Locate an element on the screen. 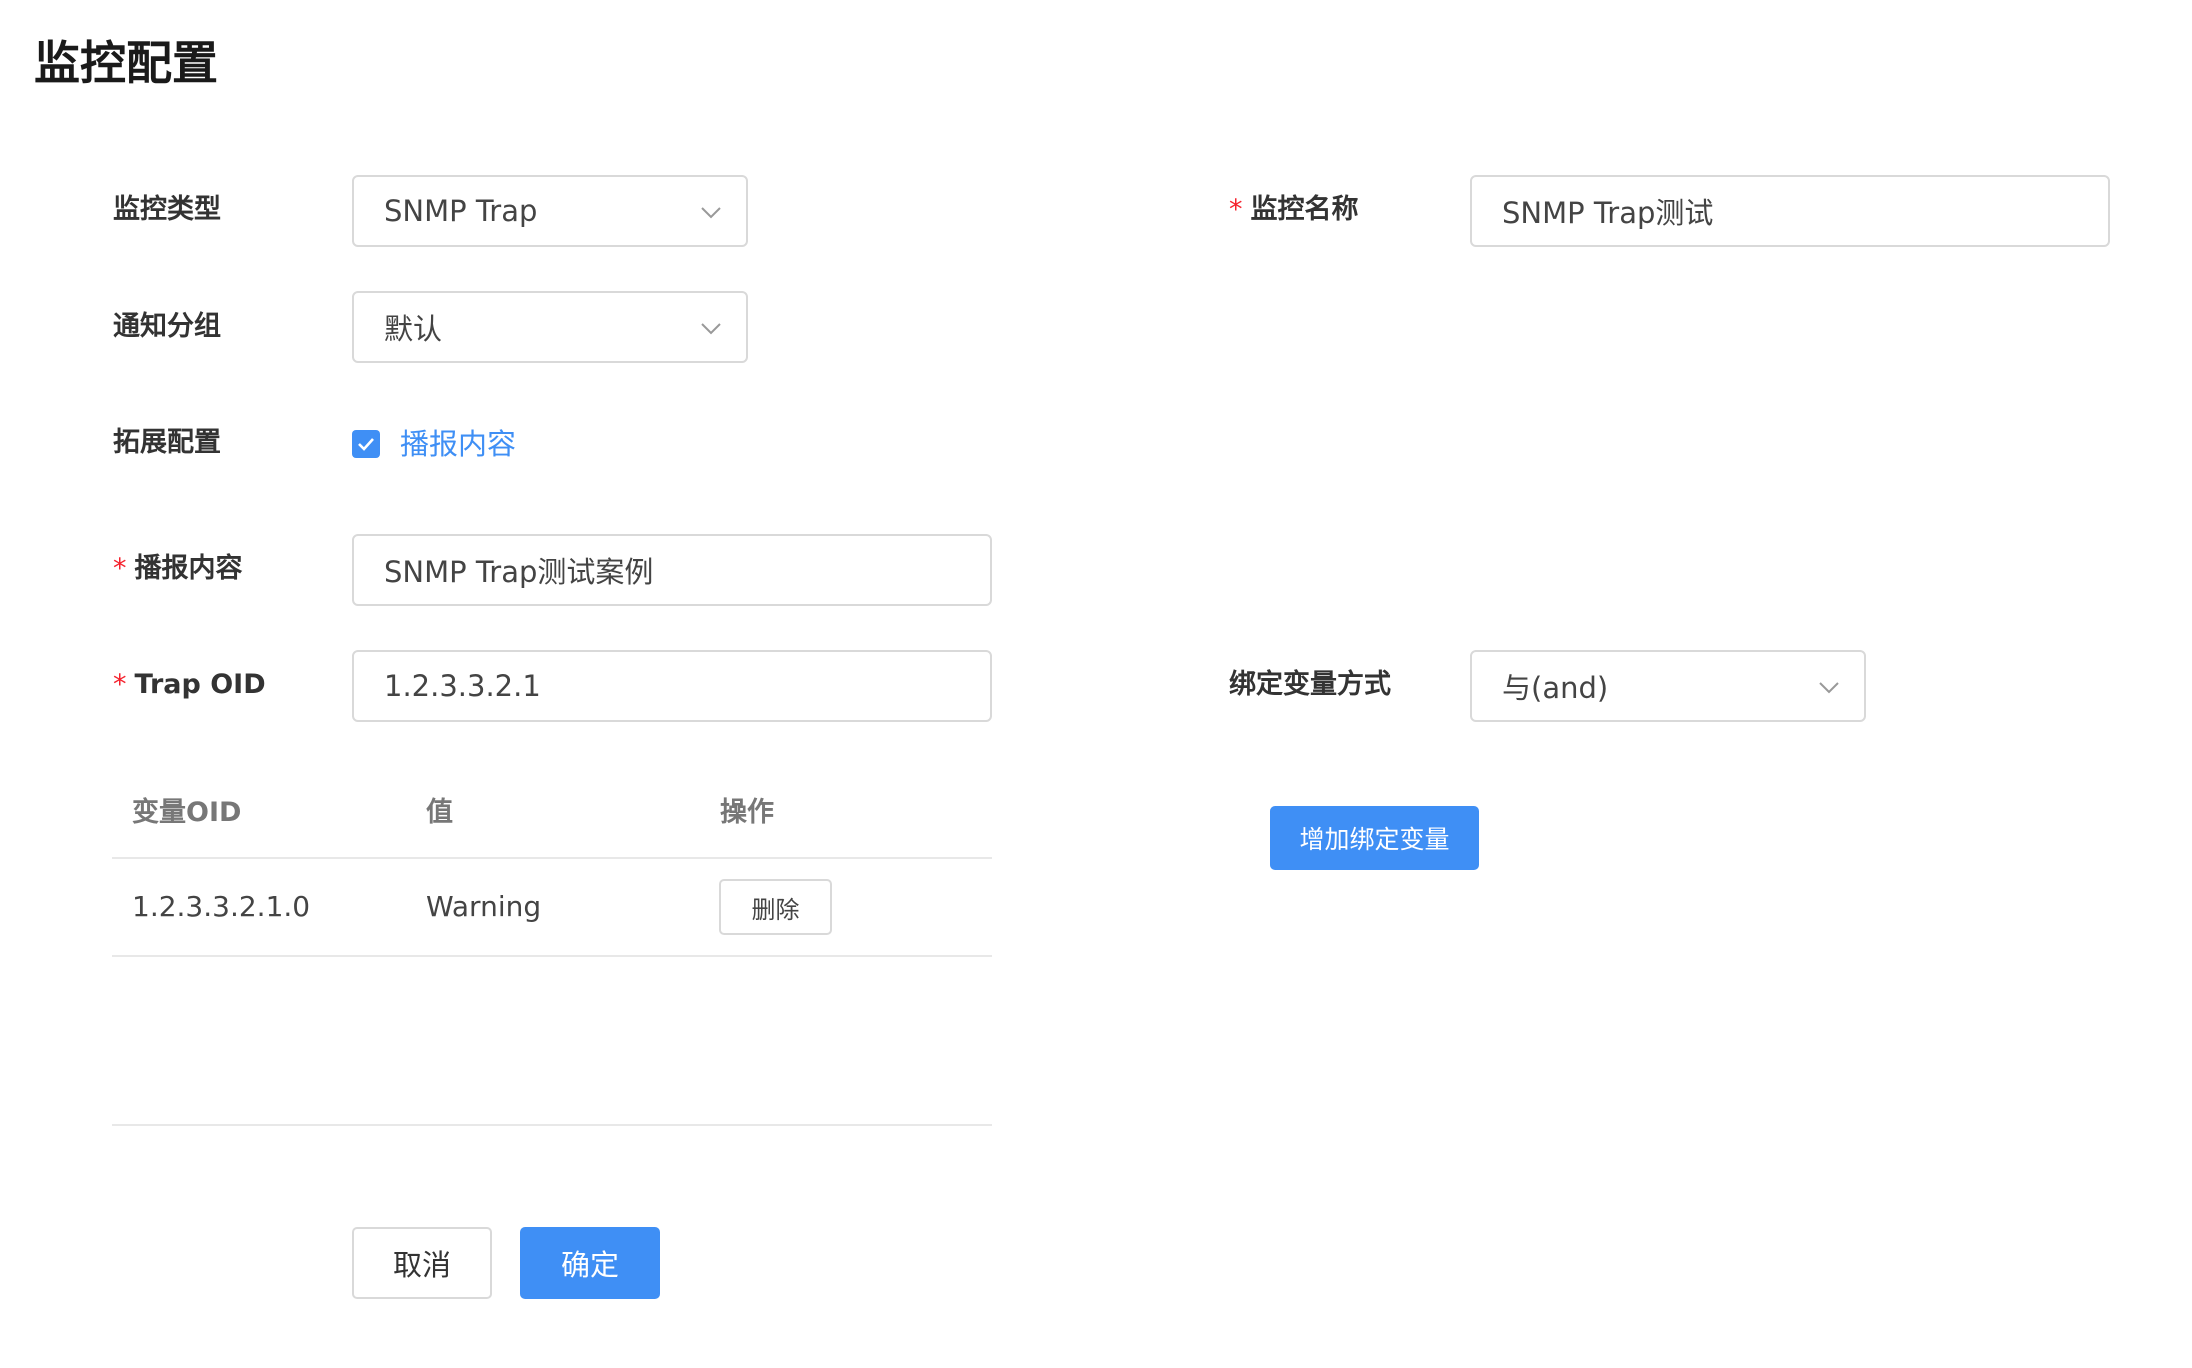  broadcast-checkbox-label: 播报内容 is located at coordinates (458, 444).